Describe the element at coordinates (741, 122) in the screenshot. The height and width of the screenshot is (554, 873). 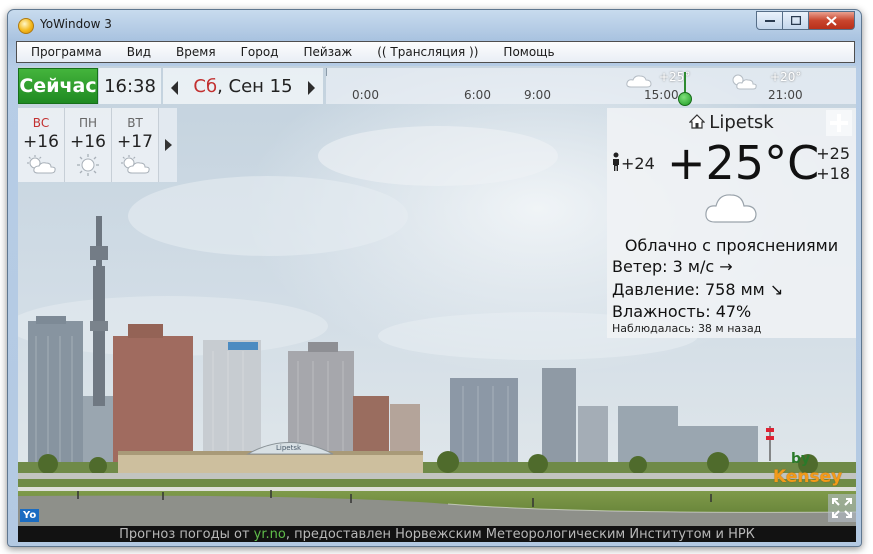
I see `city-name: Lipetsk` at that location.